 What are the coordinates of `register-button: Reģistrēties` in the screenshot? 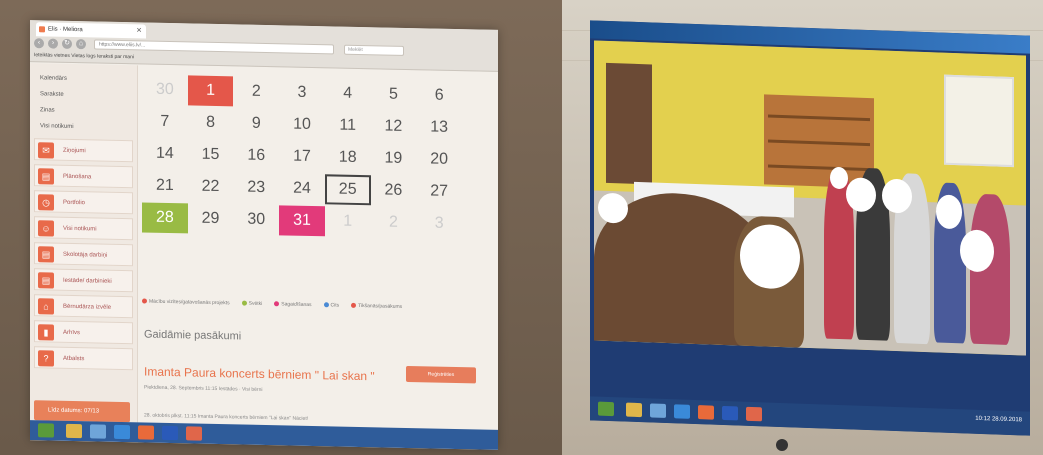 It's located at (441, 374).